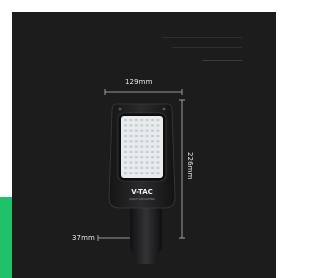 The height and width of the screenshot is (278, 320). Describe the element at coordinates (139, 82) in the screenshot. I see `width-label: 129mm` at that location.